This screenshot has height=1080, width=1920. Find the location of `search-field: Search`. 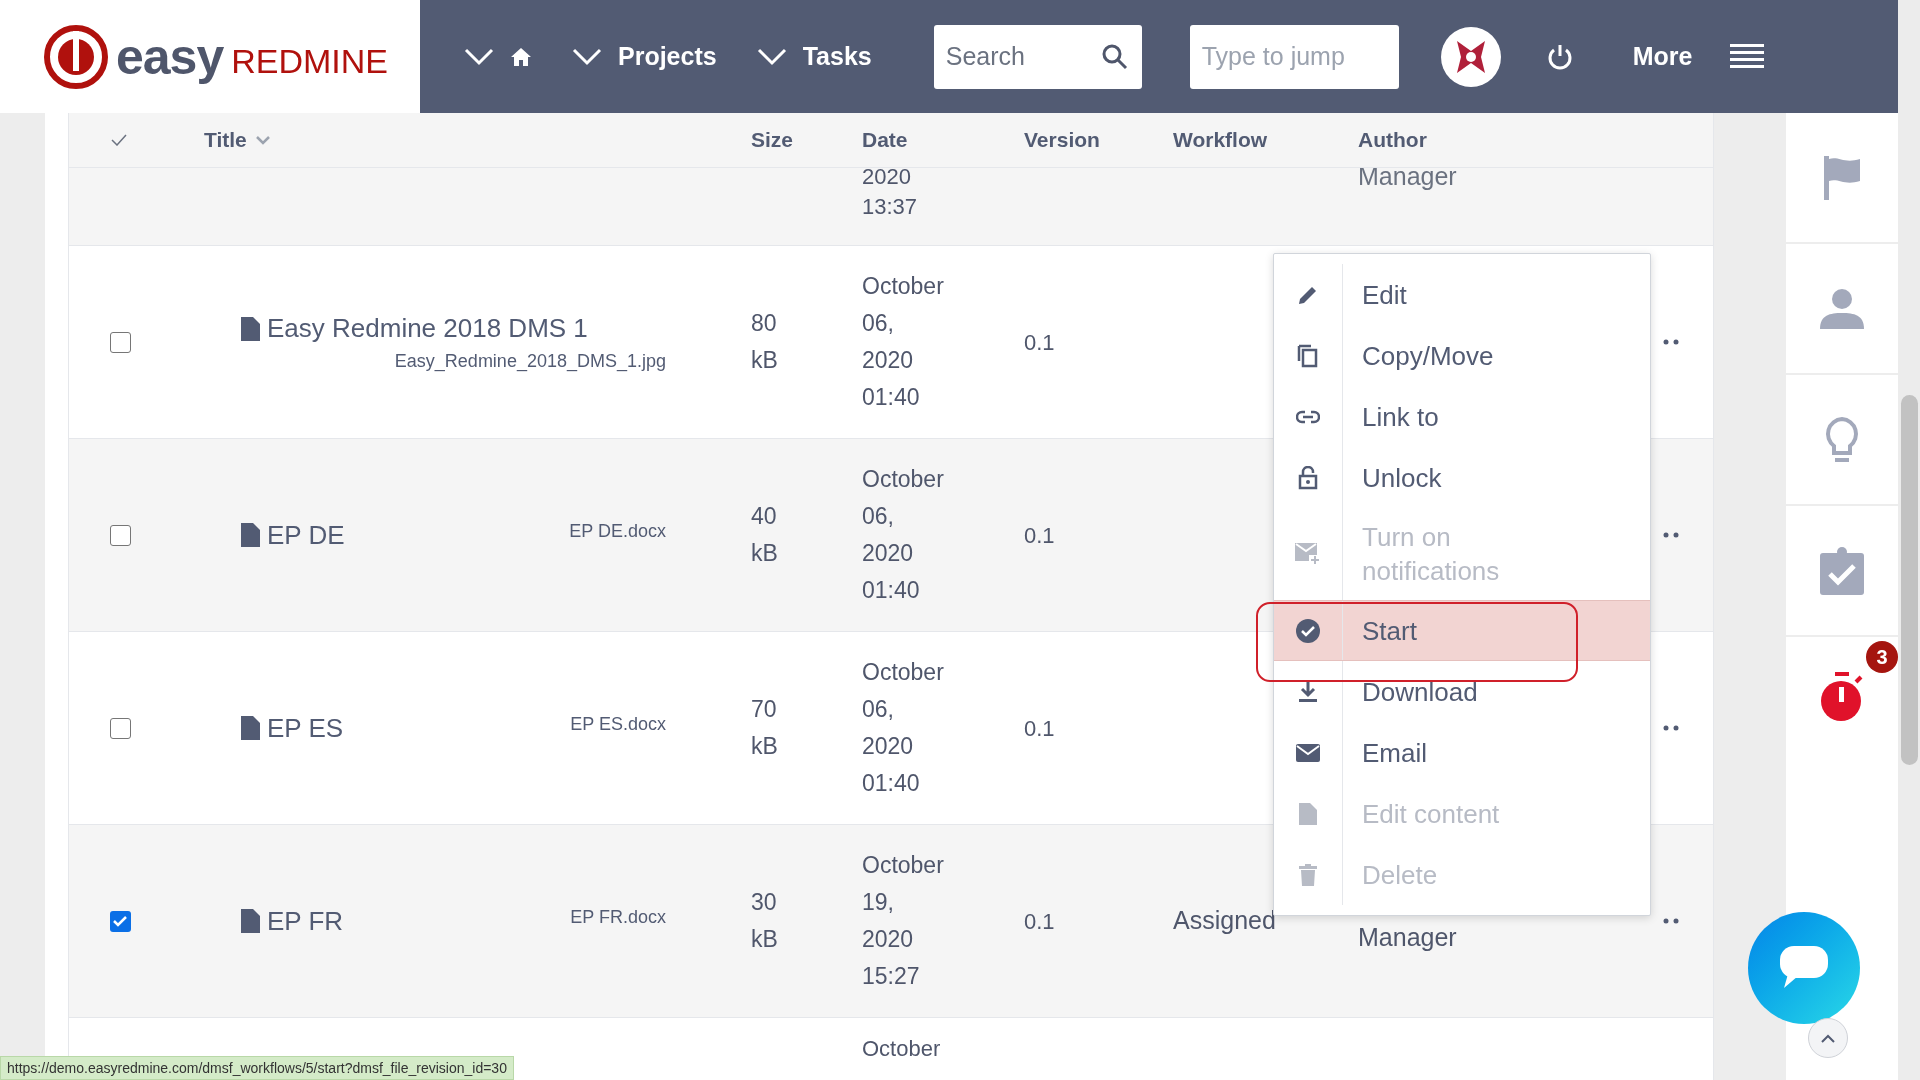

search-field: Search is located at coordinates (1037, 56).